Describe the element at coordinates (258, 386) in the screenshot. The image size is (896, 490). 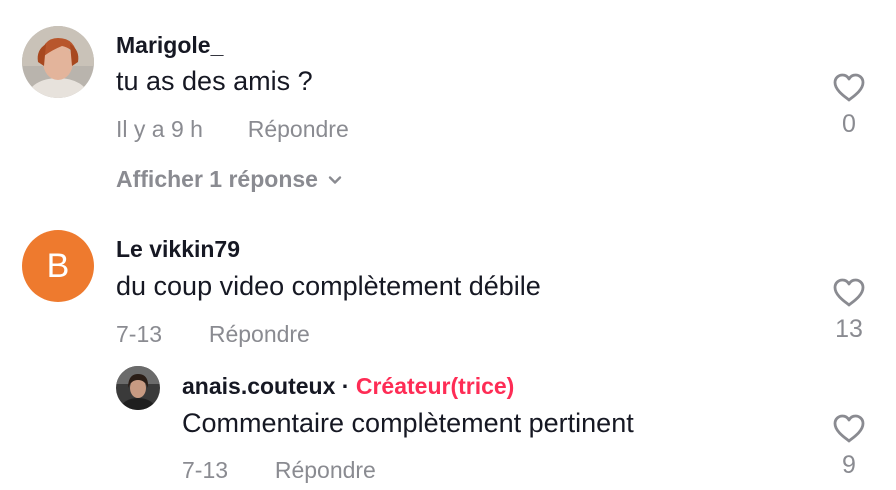
I see `comment-username: anais.couteux` at that location.